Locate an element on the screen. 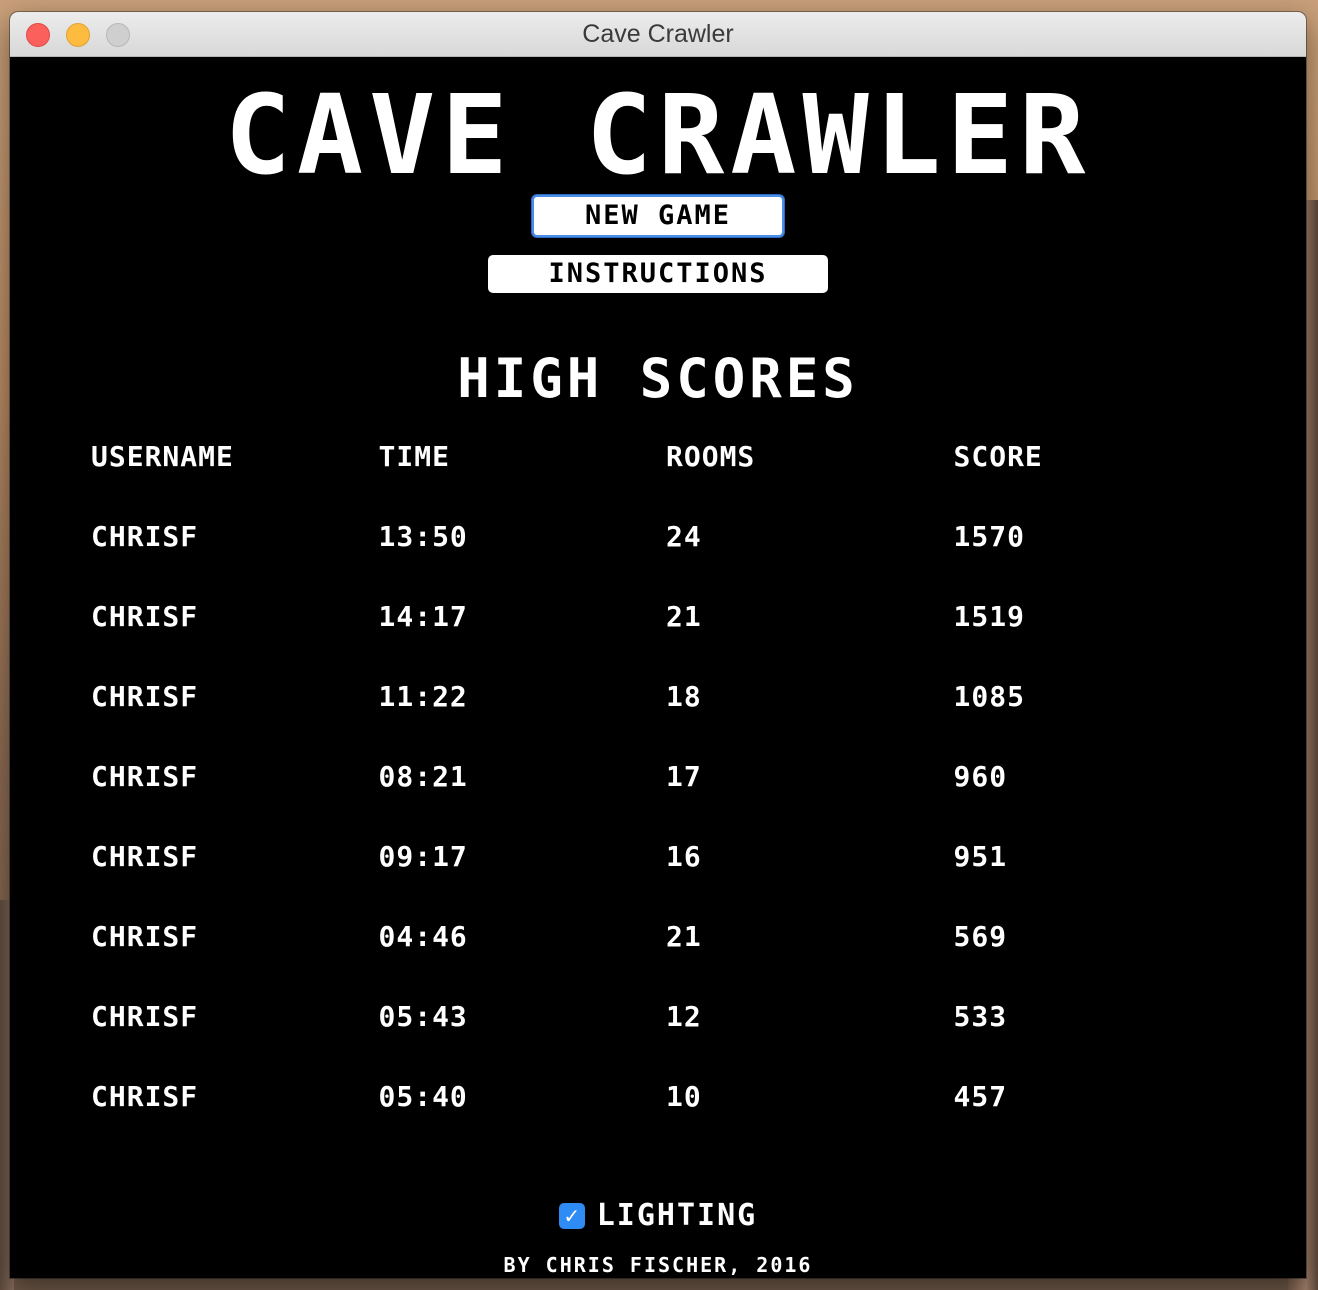  rooms-cell: 18 is located at coordinates (684, 696).